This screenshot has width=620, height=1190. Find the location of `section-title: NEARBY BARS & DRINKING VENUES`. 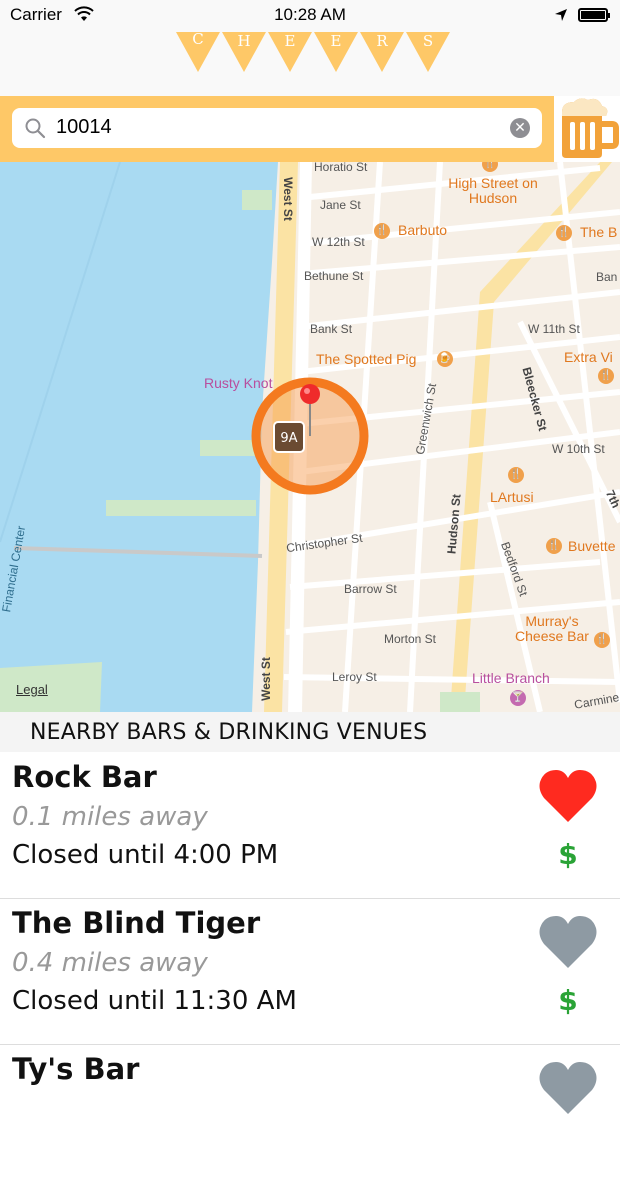

section-title: NEARBY BARS & DRINKING VENUES is located at coordinates (229, 732).